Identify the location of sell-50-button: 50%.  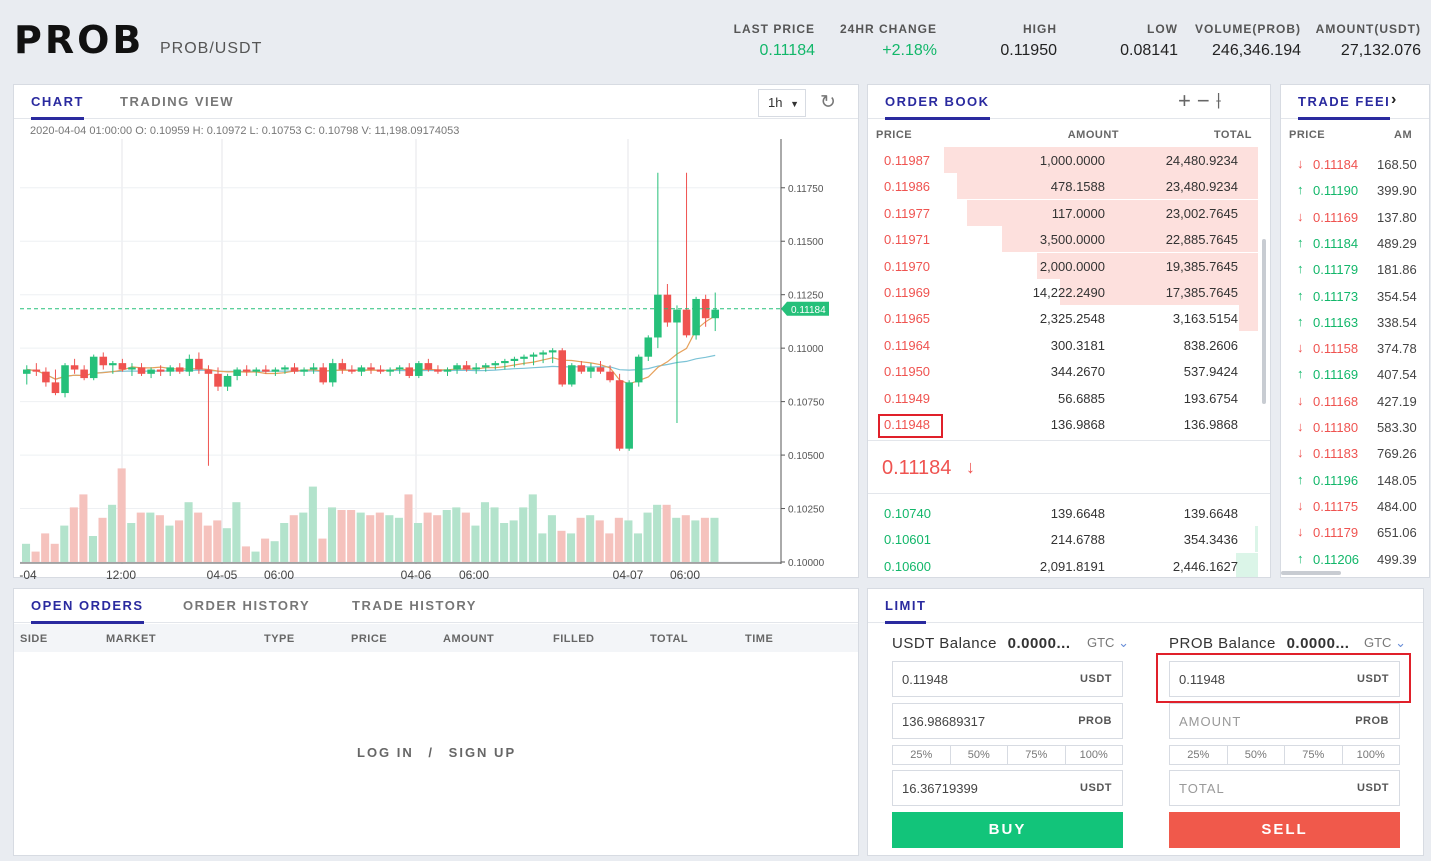
(1256, 755).